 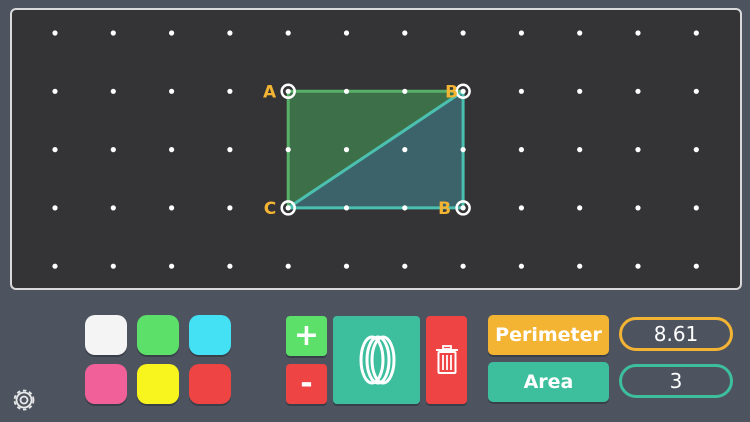 I want to click on area-value: 3, so click(x=676, y=381).